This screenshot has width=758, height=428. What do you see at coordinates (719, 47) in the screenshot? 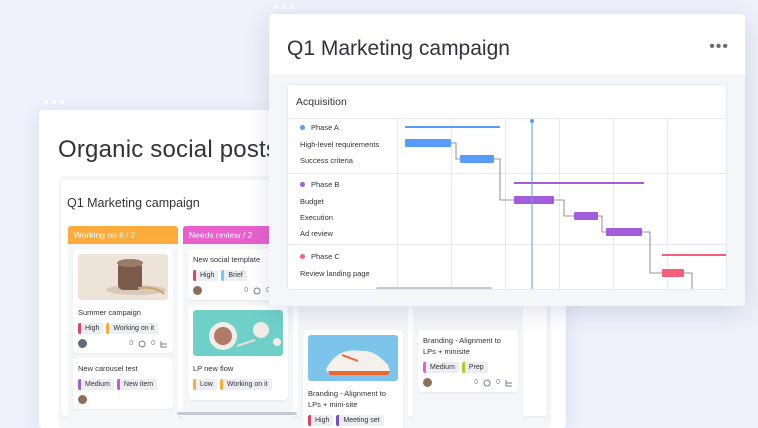
I see `more-options-icon: •••` at bounding box center [719, 47].